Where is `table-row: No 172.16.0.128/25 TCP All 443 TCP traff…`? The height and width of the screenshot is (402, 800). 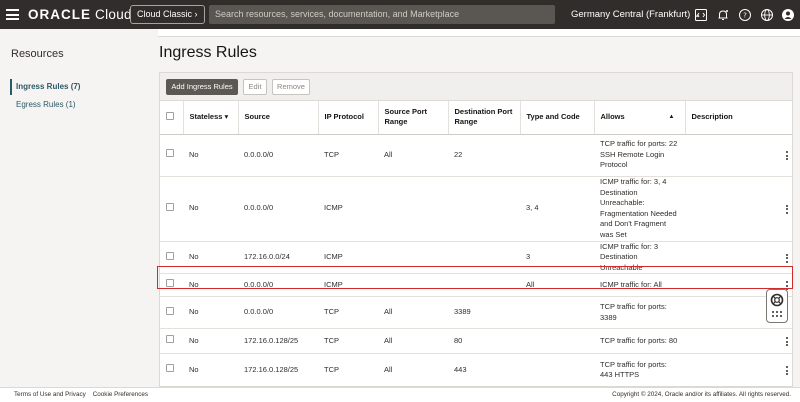
table-row: No 172.16.0.128/25 TCP All 443 TCP traff… is located at coordinates (476, 369).